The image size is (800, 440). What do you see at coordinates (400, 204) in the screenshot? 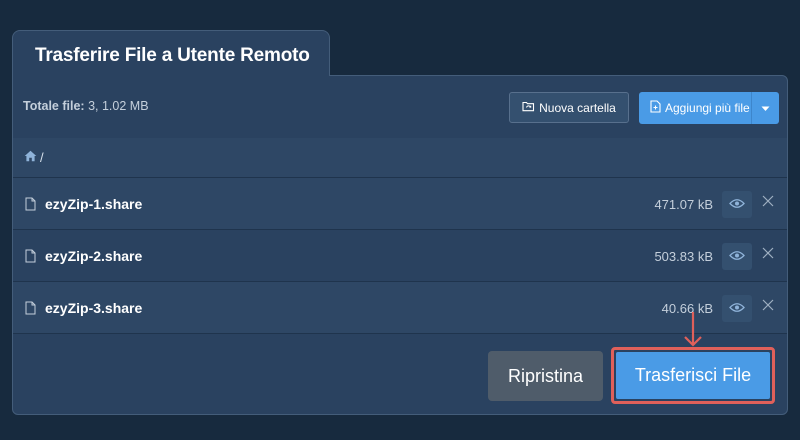
I see `file-row: ezyZip-1.share 471.07 kB` at bounding box center [400, 204].